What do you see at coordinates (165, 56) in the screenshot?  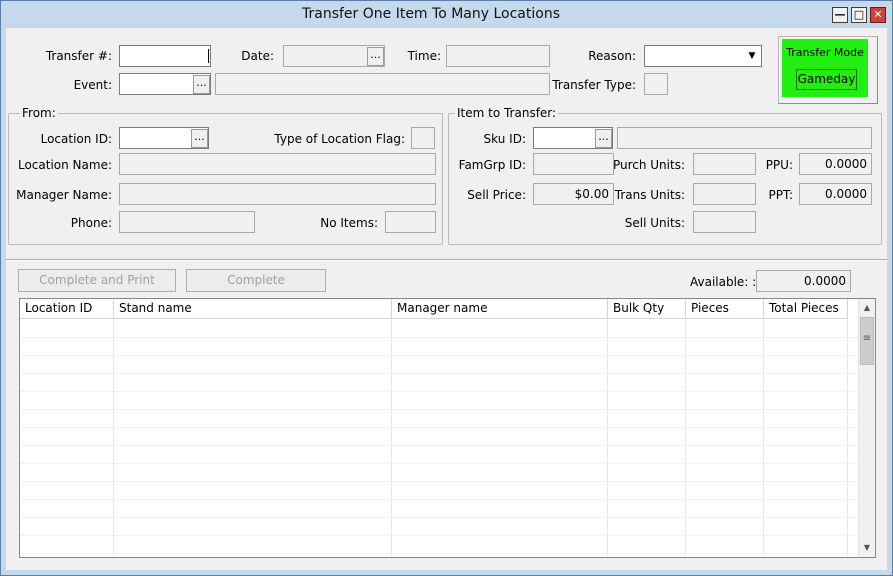 I see `transfer-num-input` at bounding box center [165, 56].